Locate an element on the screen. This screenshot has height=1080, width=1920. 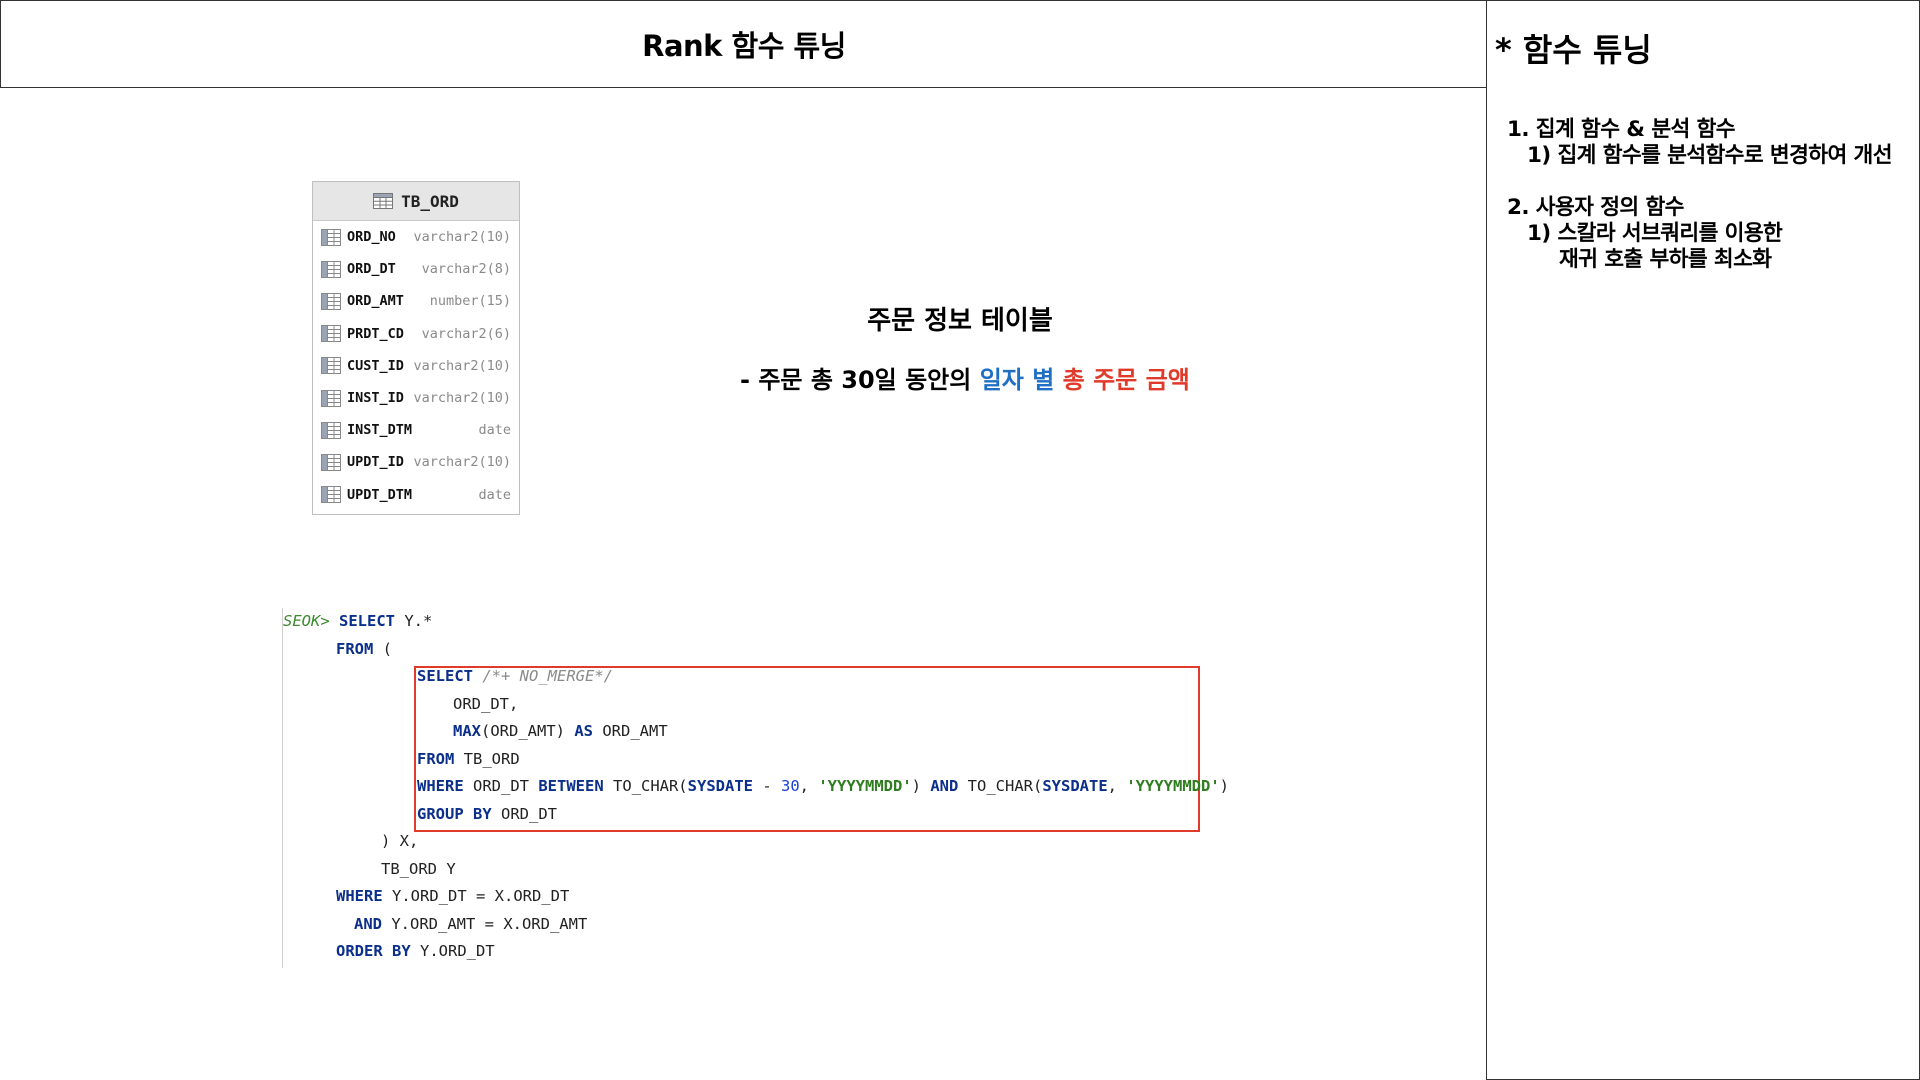
code-line: ORDER BY Y.ORD_DT is located at coordinates (415, 951).